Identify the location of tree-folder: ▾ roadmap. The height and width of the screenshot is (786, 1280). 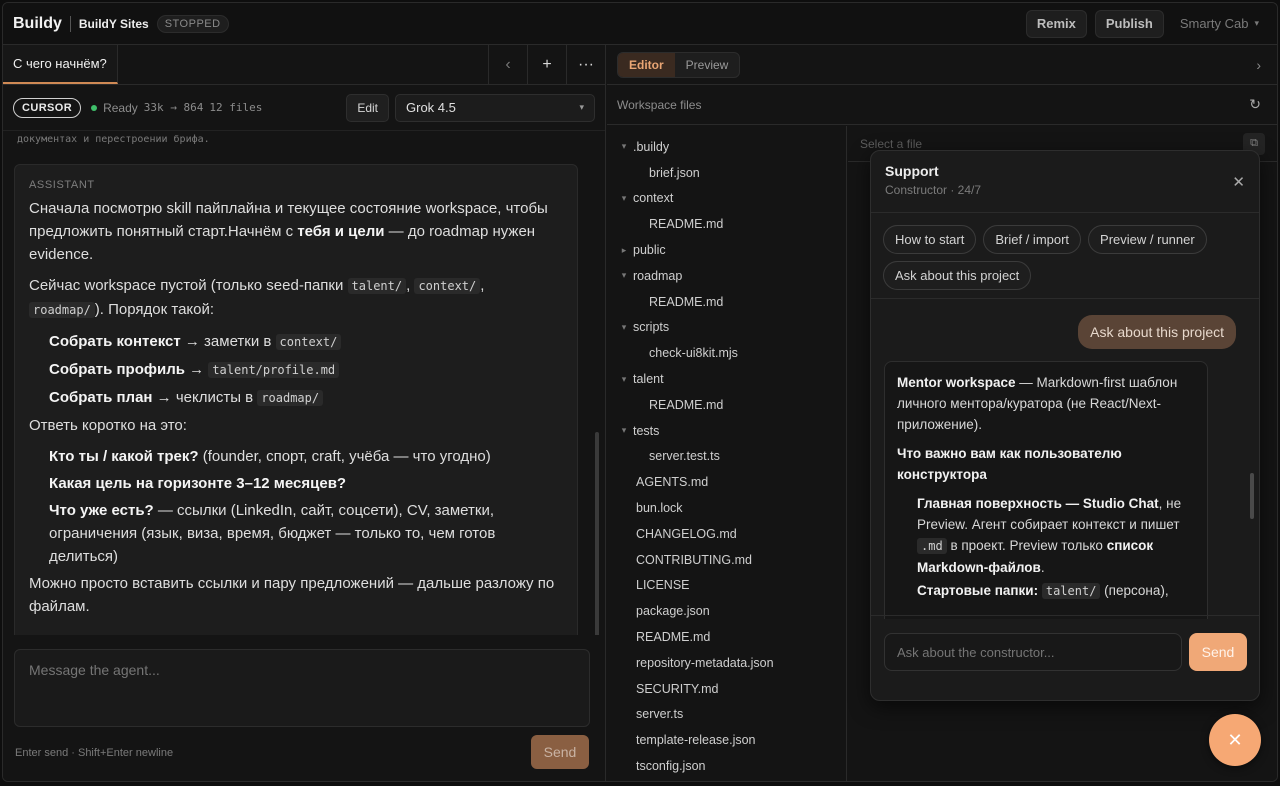
(726, 276).